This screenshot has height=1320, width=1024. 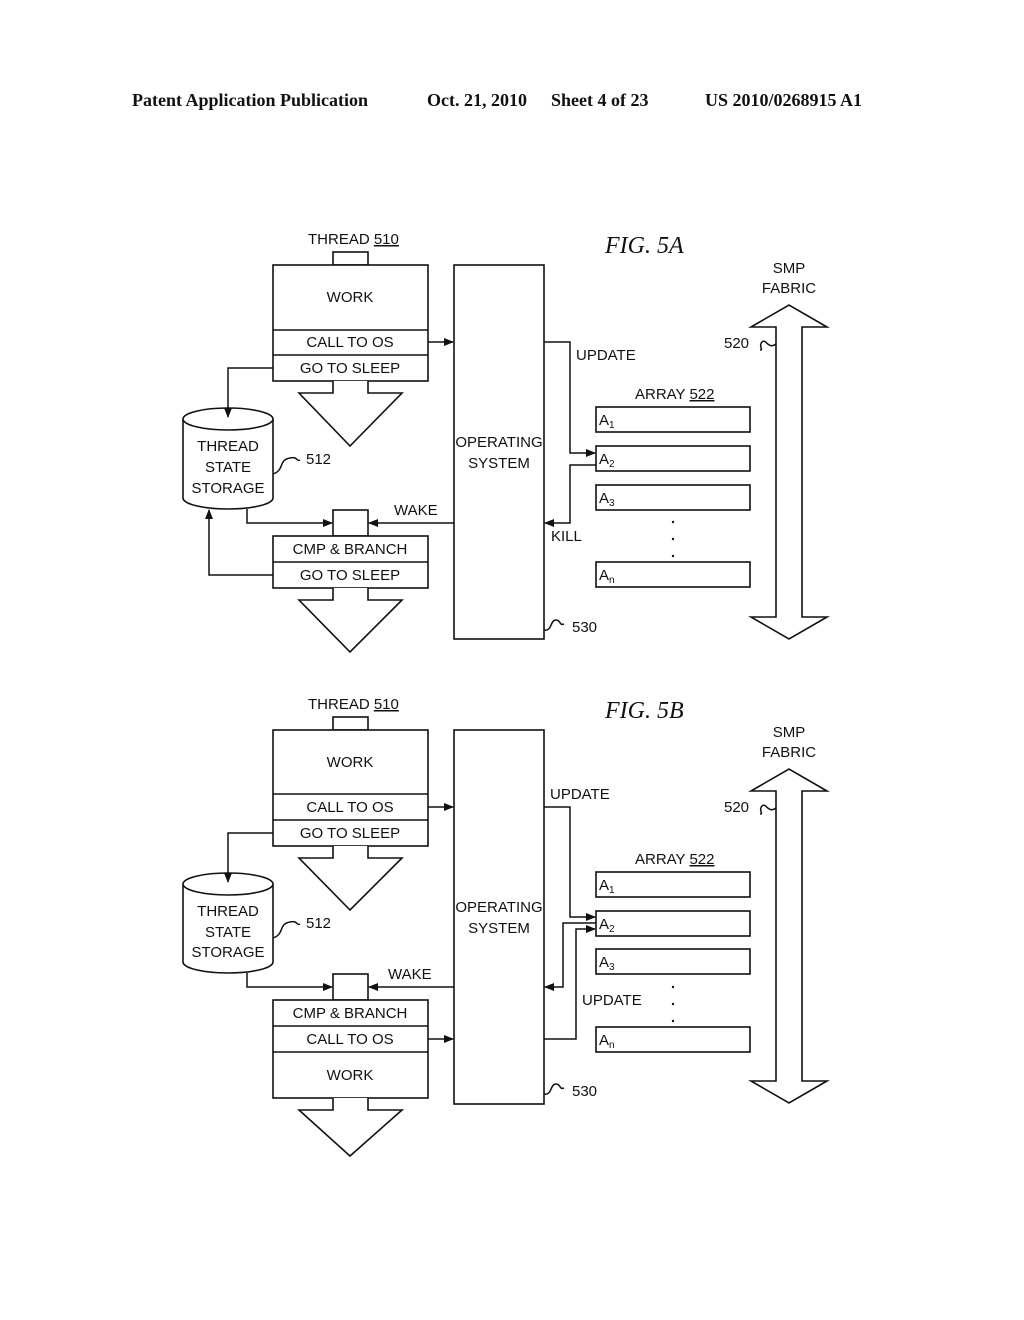 I want to click on figure-title: FIG. 5A, so click(x=644, y=246).